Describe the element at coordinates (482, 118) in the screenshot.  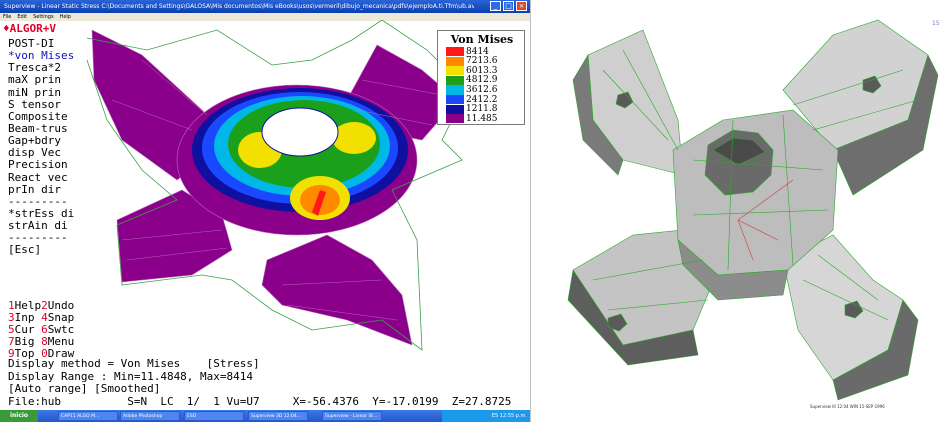
I see `legend-value: 11.485` at that location.